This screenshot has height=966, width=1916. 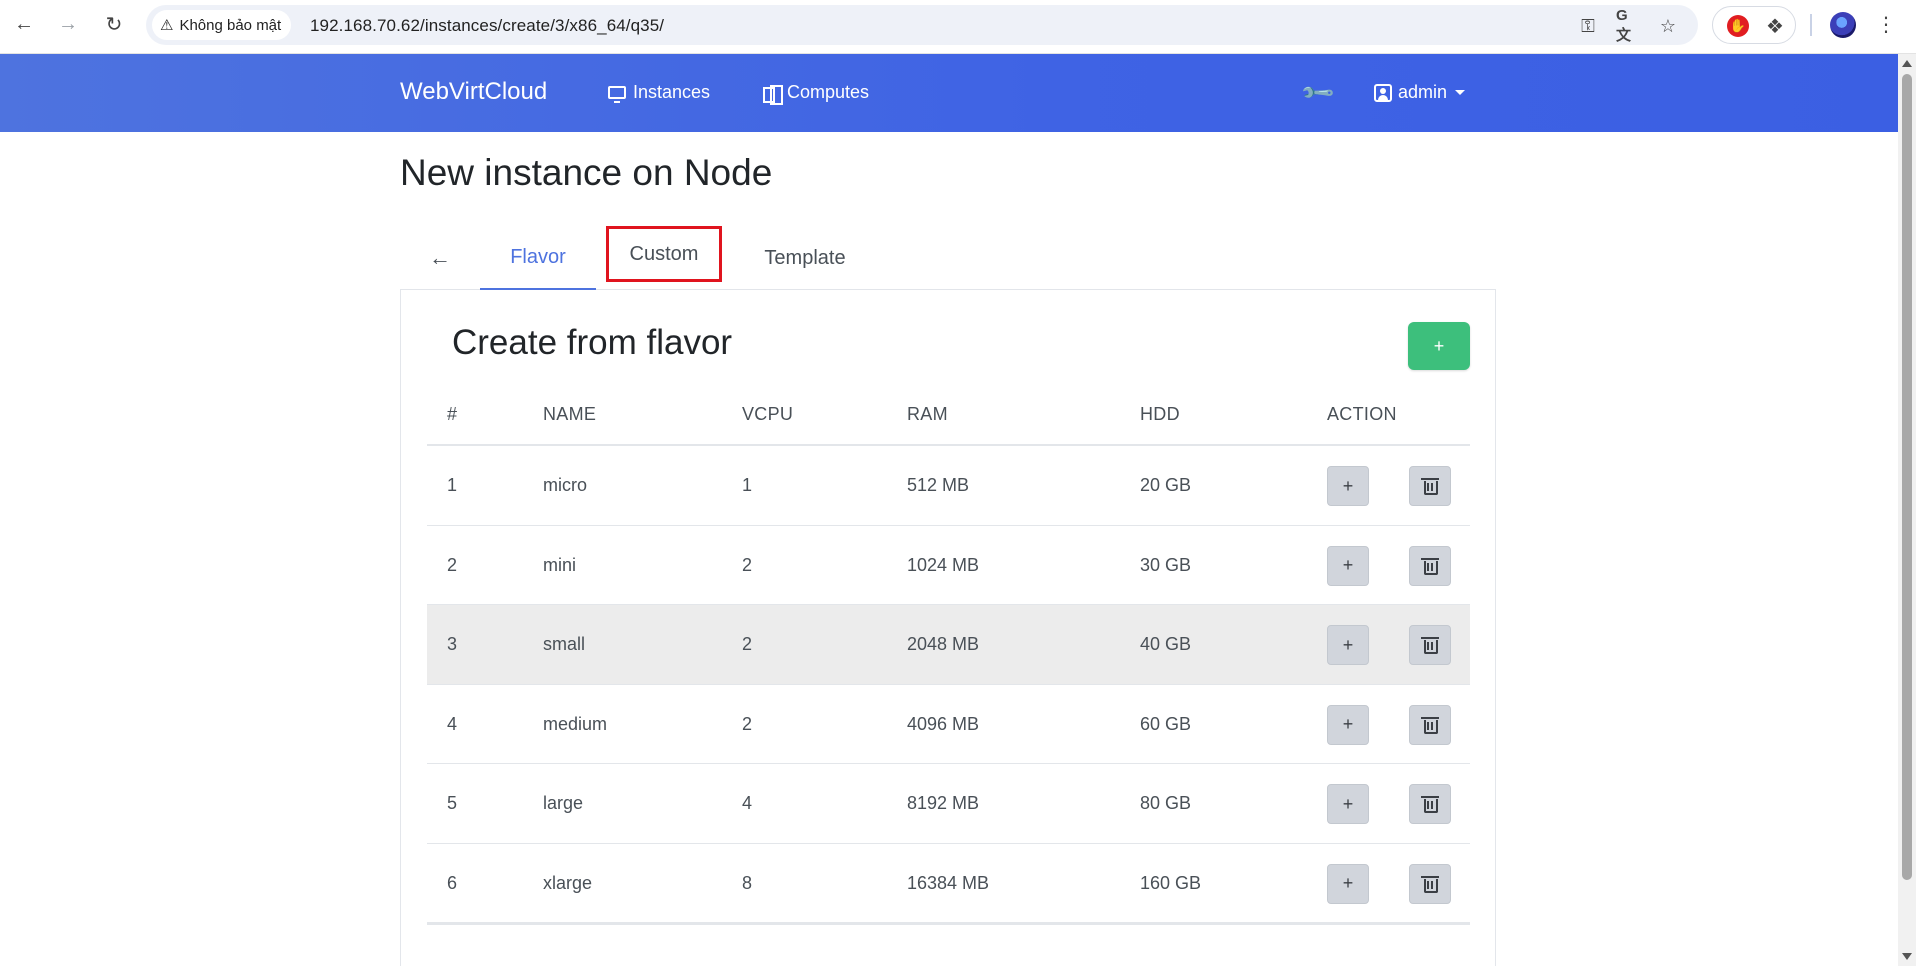 I want to click on table-bottom-border, so click(x=948, y=923).